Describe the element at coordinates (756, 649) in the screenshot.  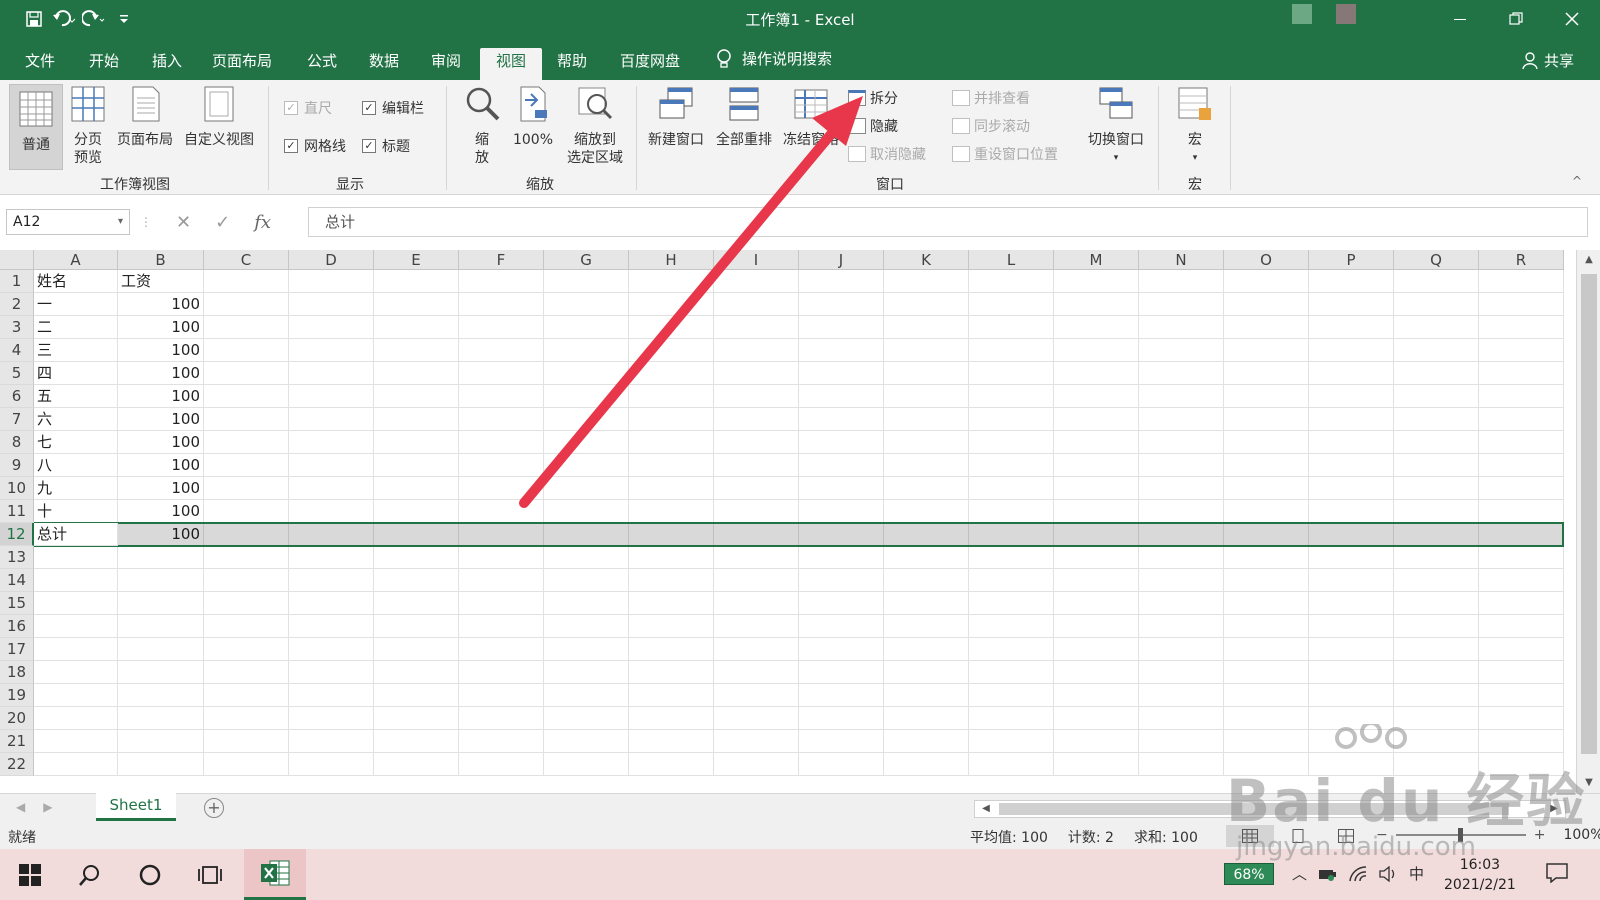
I see `cell-I17` at that location.